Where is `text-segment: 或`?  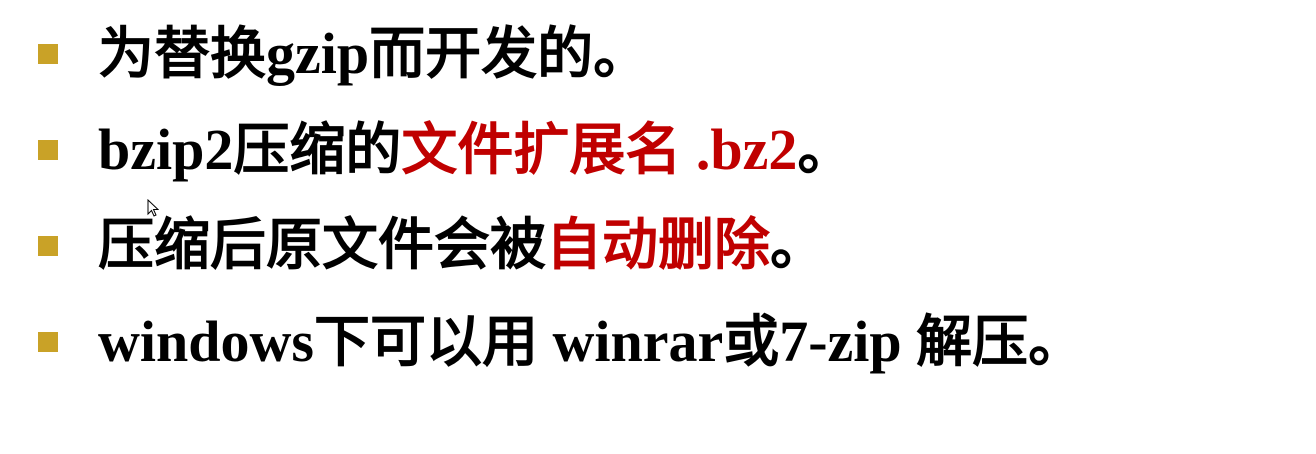
text-segment: 或 is located at coordinates (751, 342).